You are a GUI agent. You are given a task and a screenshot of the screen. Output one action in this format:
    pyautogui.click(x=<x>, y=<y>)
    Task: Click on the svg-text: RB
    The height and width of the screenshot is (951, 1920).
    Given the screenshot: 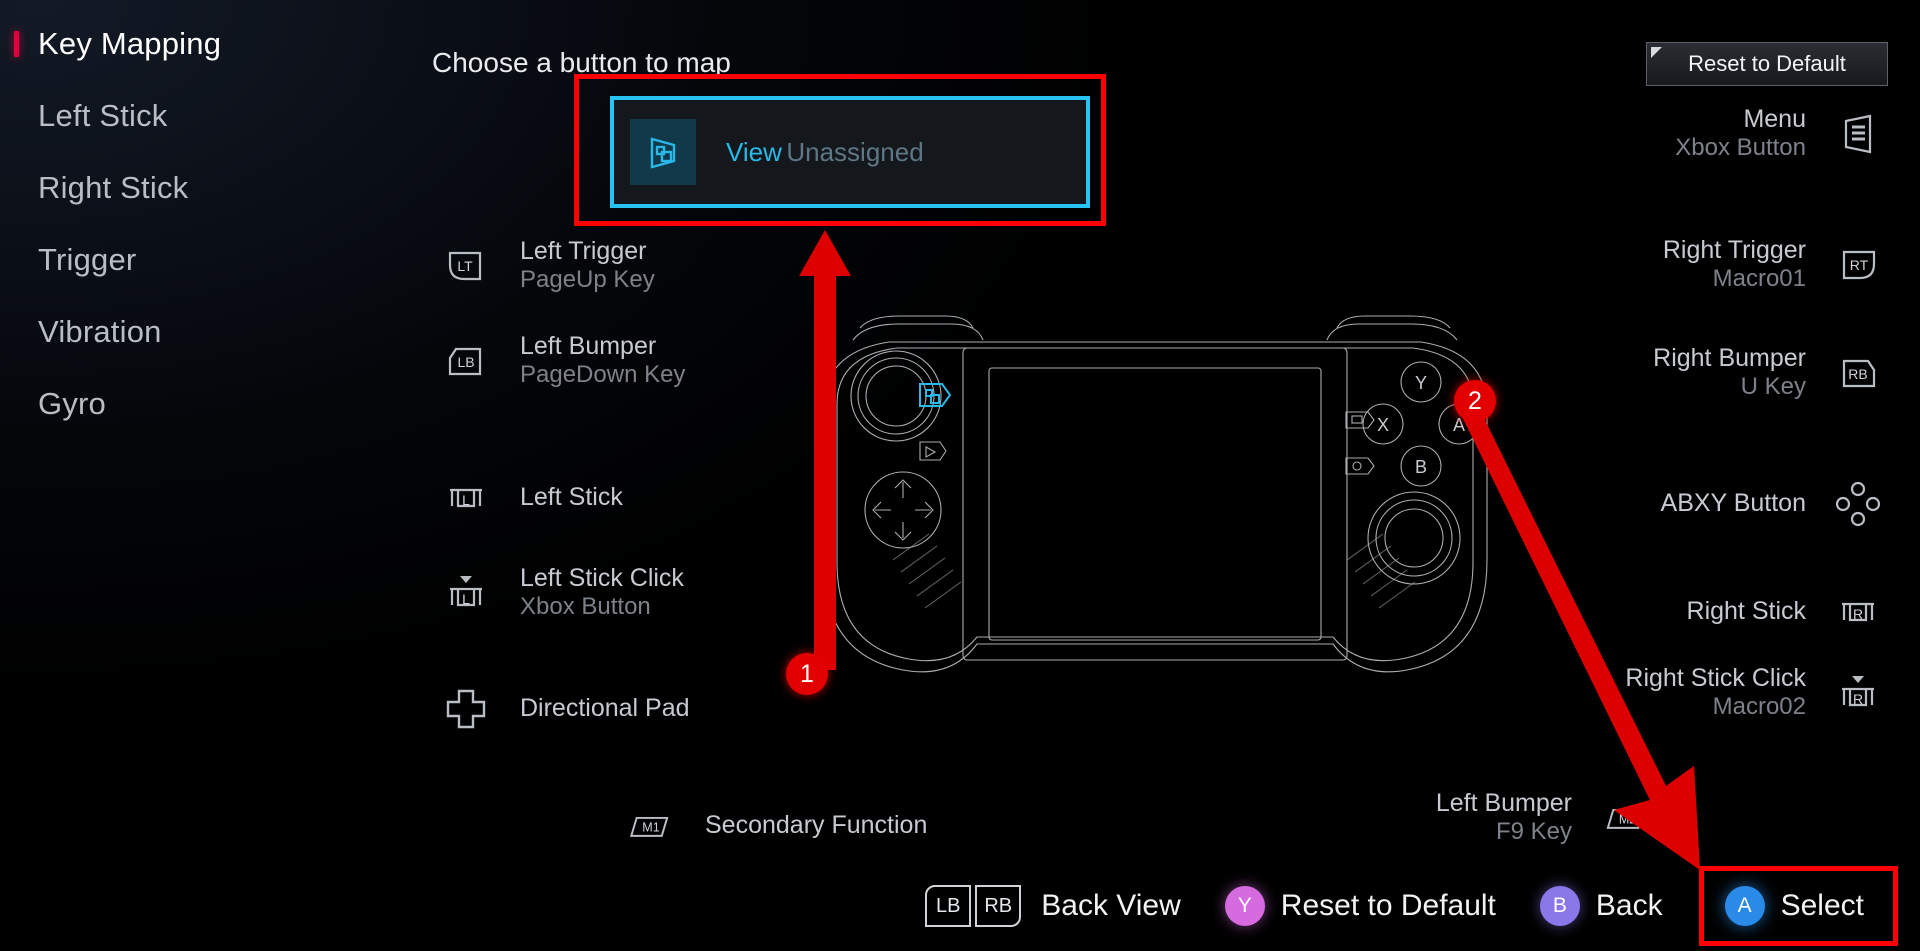 What is the action you would take?
    pyautogui.click(x=1857, y=374)
    